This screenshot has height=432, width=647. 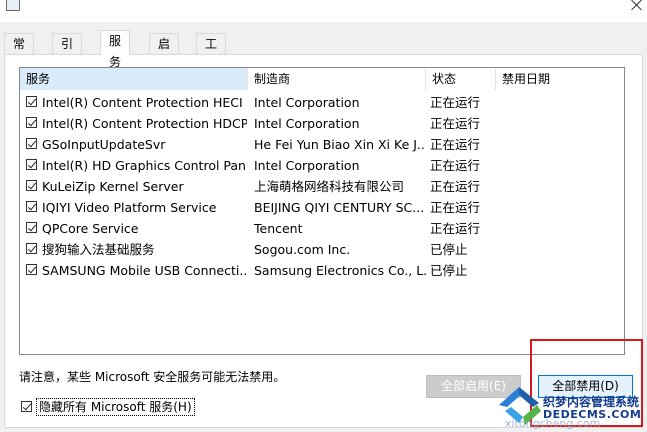 I want to click on disable-all-button: 全部禁用(D), so click(x=585, y=386).